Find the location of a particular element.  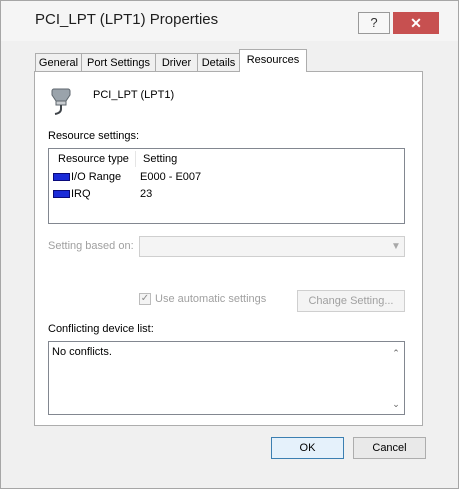

tab-port-settings: Port Settings is located at coordinates (118, 62).